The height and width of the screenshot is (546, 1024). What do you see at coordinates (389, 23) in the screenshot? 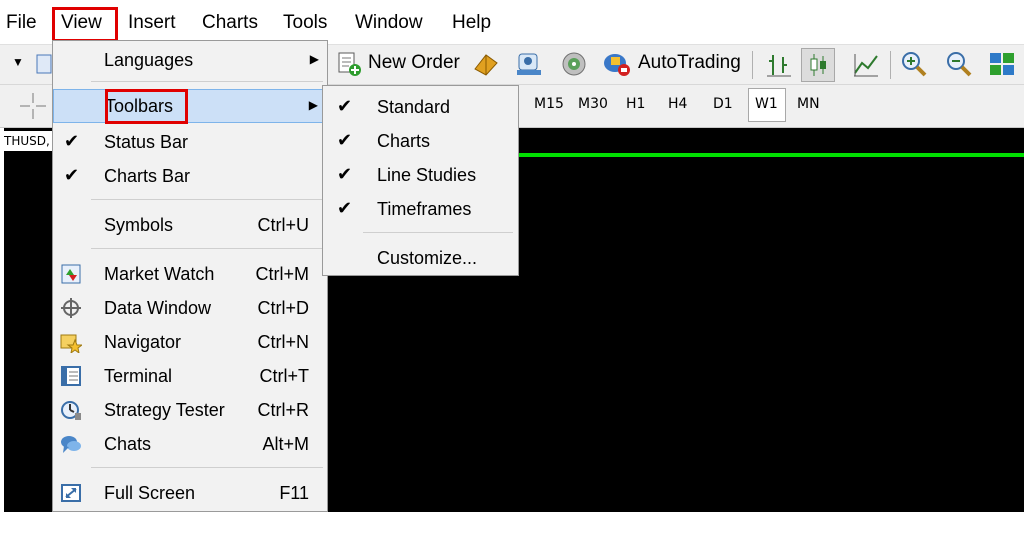
I see `menu-window: Window` at bounding box center [389, 23].